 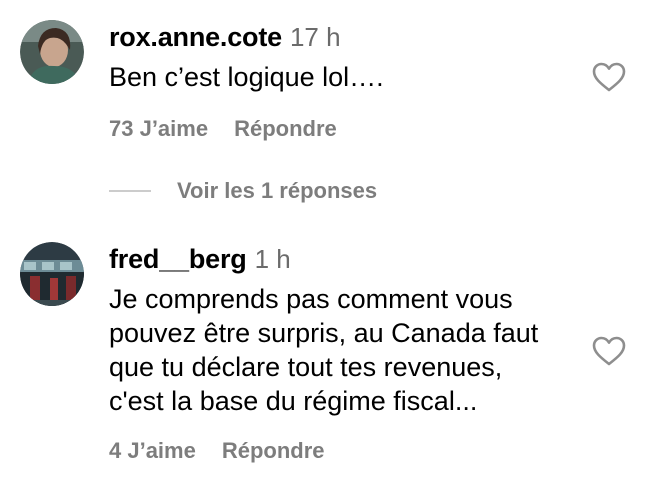 What do you see at coordinates (315, 37) in the screenshot?
I see `timestamp: 17 h` at bounding box center [315, 37].